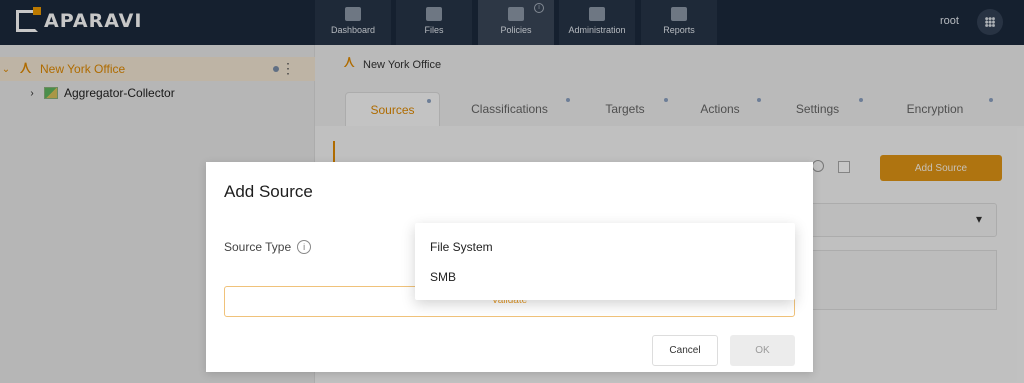  What do you see at coordinates (304, 247) in the screenshot?
I see `info-icon: i` at bounding box center [304, 247].